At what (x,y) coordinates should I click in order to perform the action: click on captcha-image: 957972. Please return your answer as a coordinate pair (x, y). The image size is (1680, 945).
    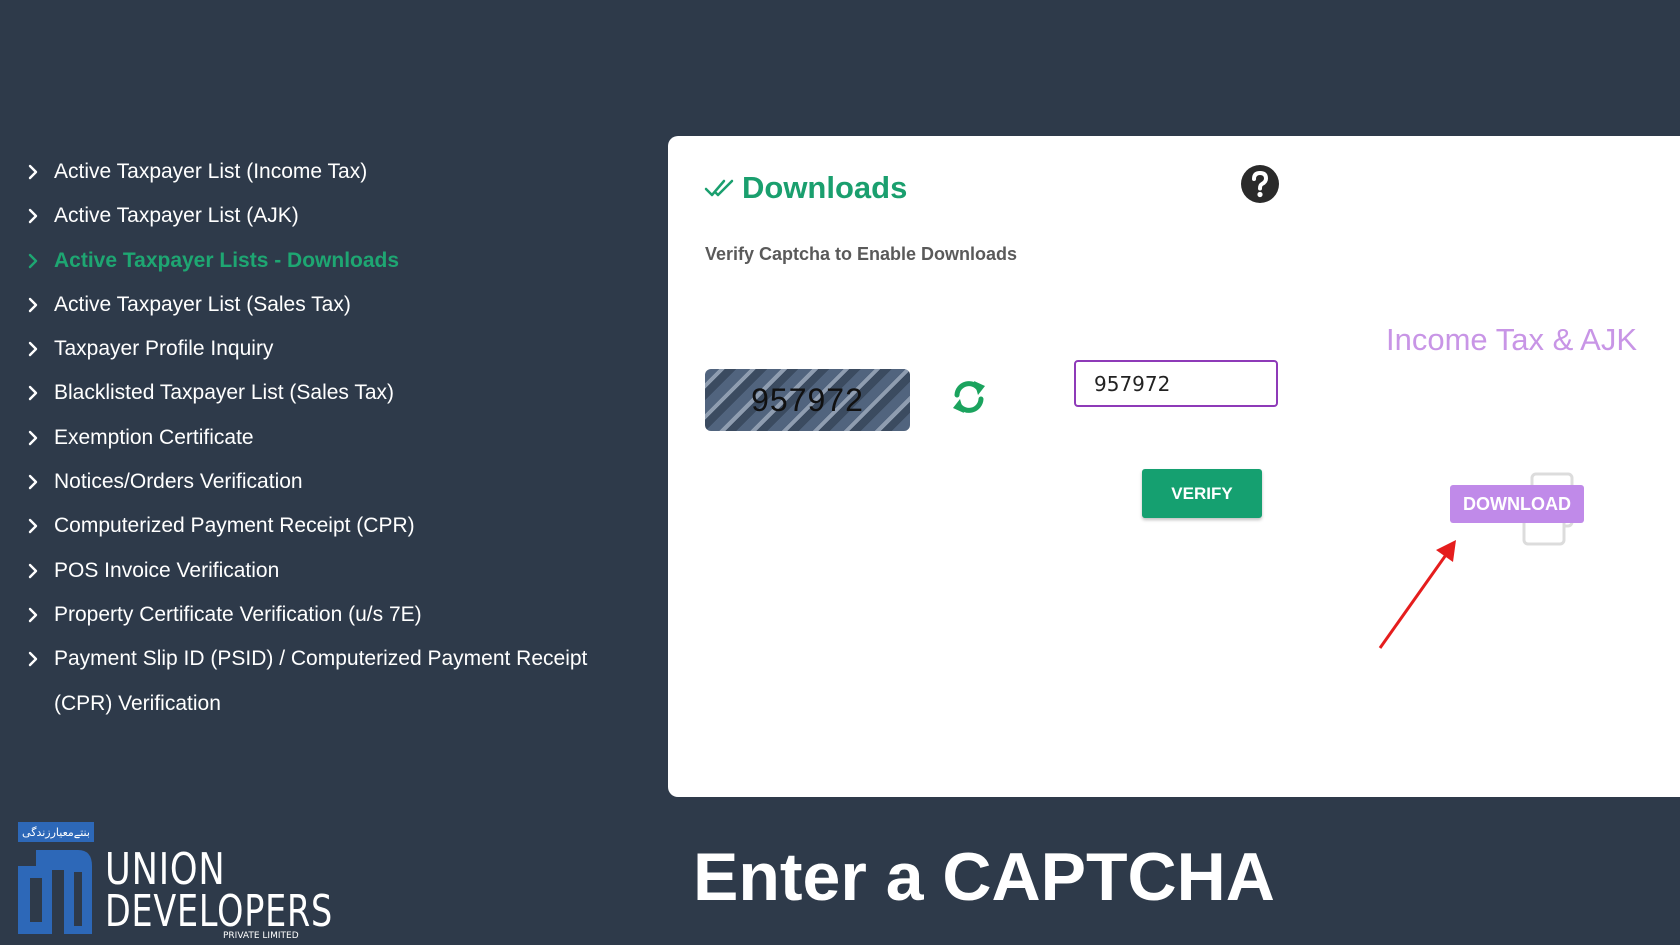
    Looking at the image, I should click on (807, 400).